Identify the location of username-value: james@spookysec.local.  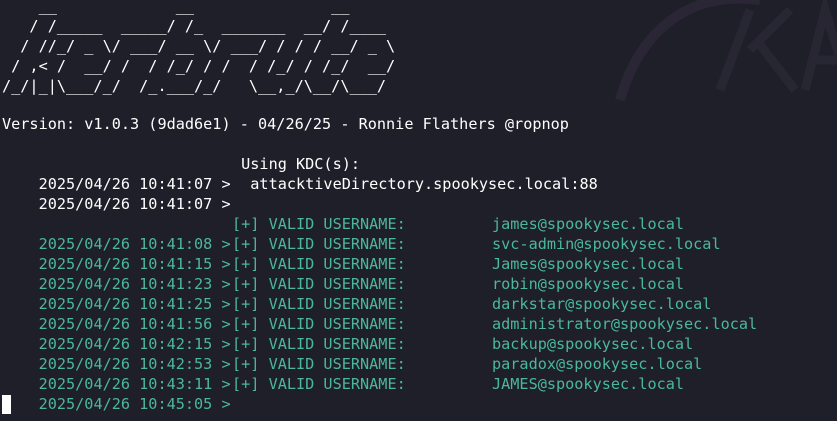
(588, 224).